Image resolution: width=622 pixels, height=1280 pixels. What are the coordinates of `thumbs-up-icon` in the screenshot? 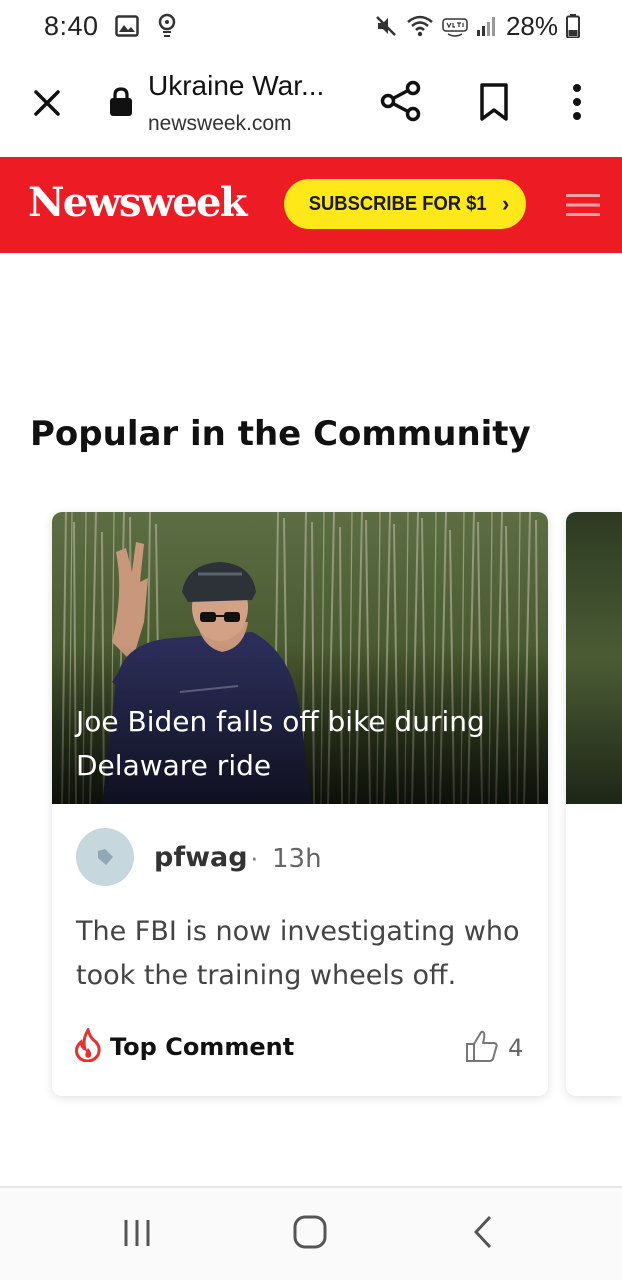 It's located at (482, 1046).